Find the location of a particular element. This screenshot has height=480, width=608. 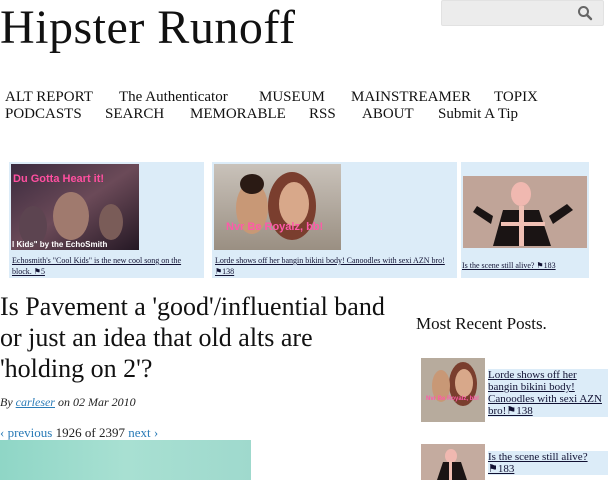

nav-podcasts: PODCASTS is located at coordinates (43, 114).